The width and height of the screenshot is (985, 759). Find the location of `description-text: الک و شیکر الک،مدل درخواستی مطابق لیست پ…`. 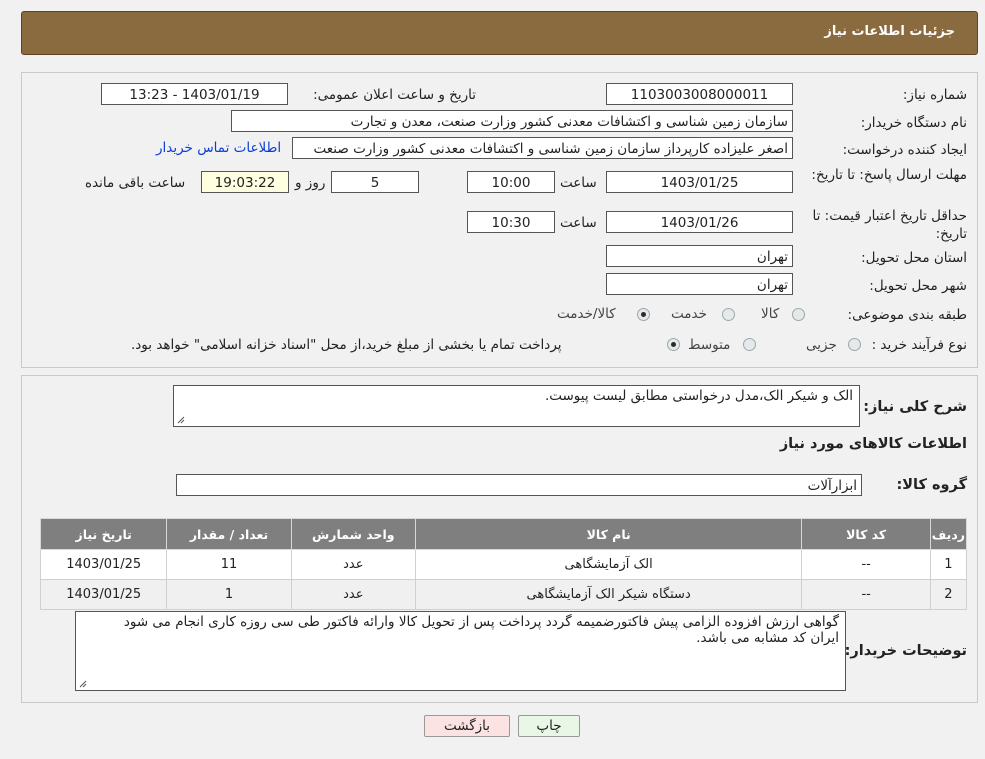

description-text: الک و شیکر الک،مدل درخواستی مطابق لیست پ… is located at coordinates (698, 396).